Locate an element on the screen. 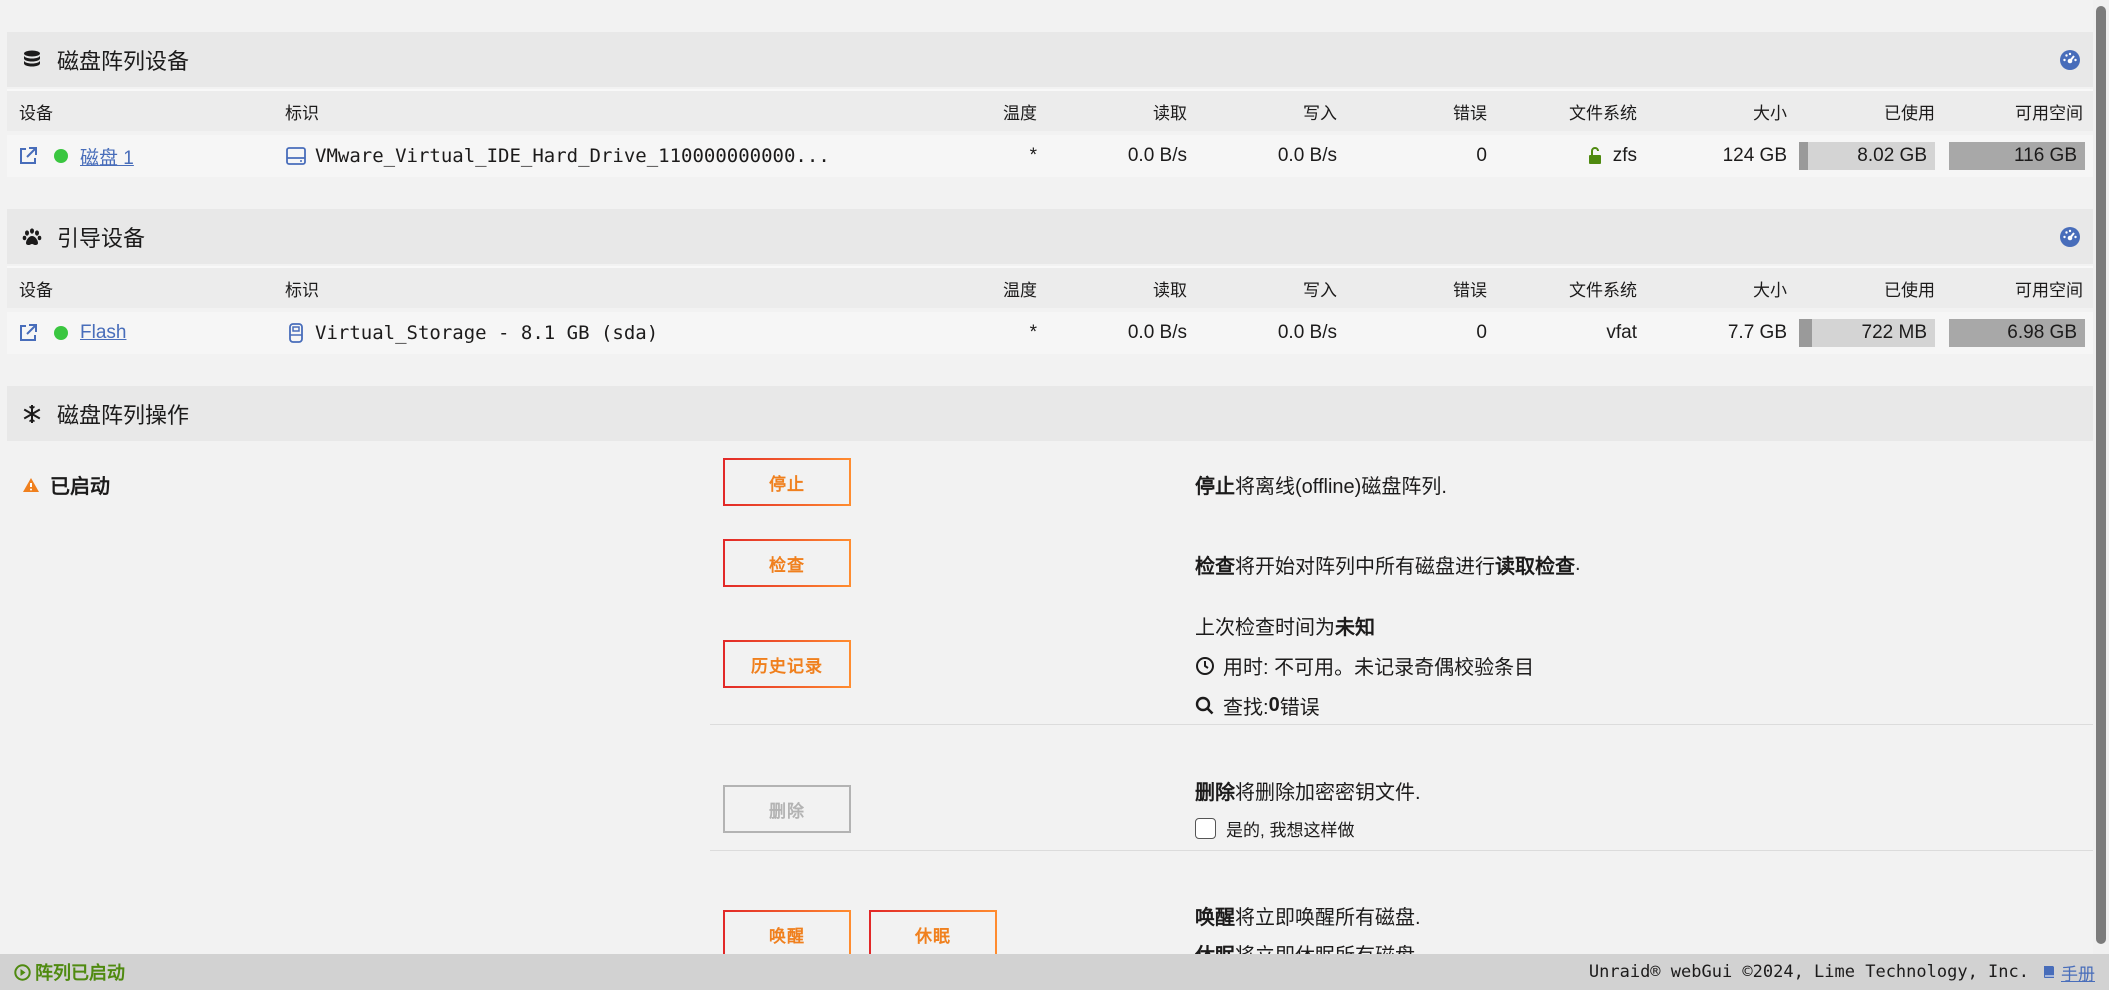 This screenshot has width=2109, height=990. delete-confirm: 是的, 我想这样做 is located at coordinates (1274, 828).